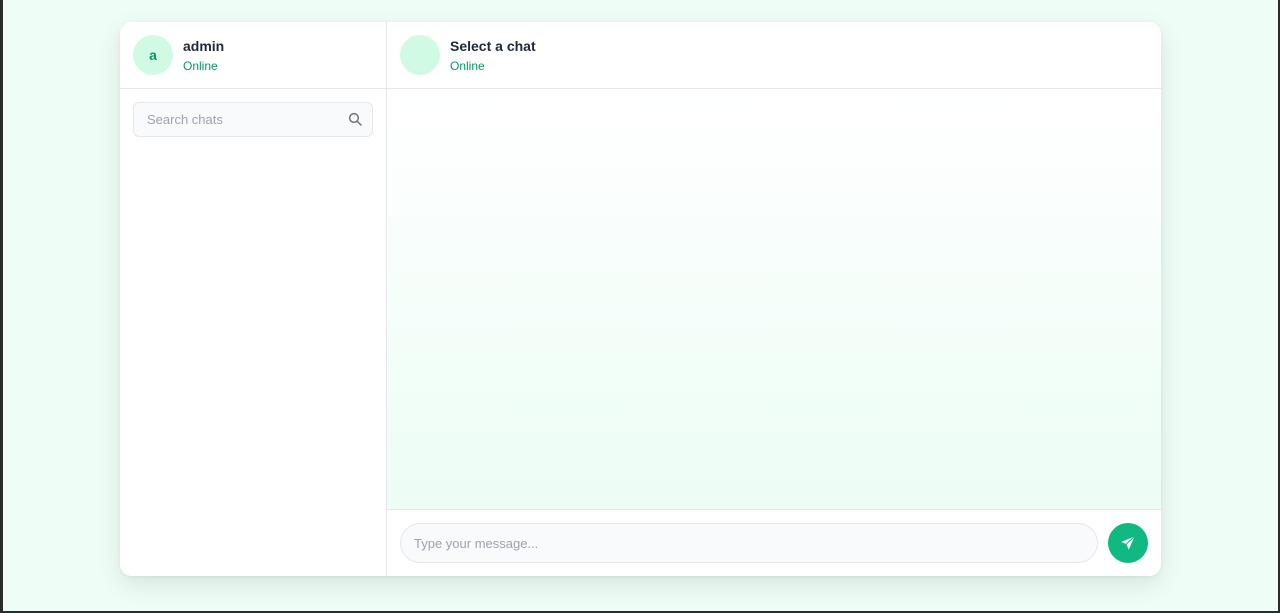  What do you see at coordinates (774, 55) in the screenshot?
I see `chat-header: Select a chat Online` at bounding box center [774, 55].